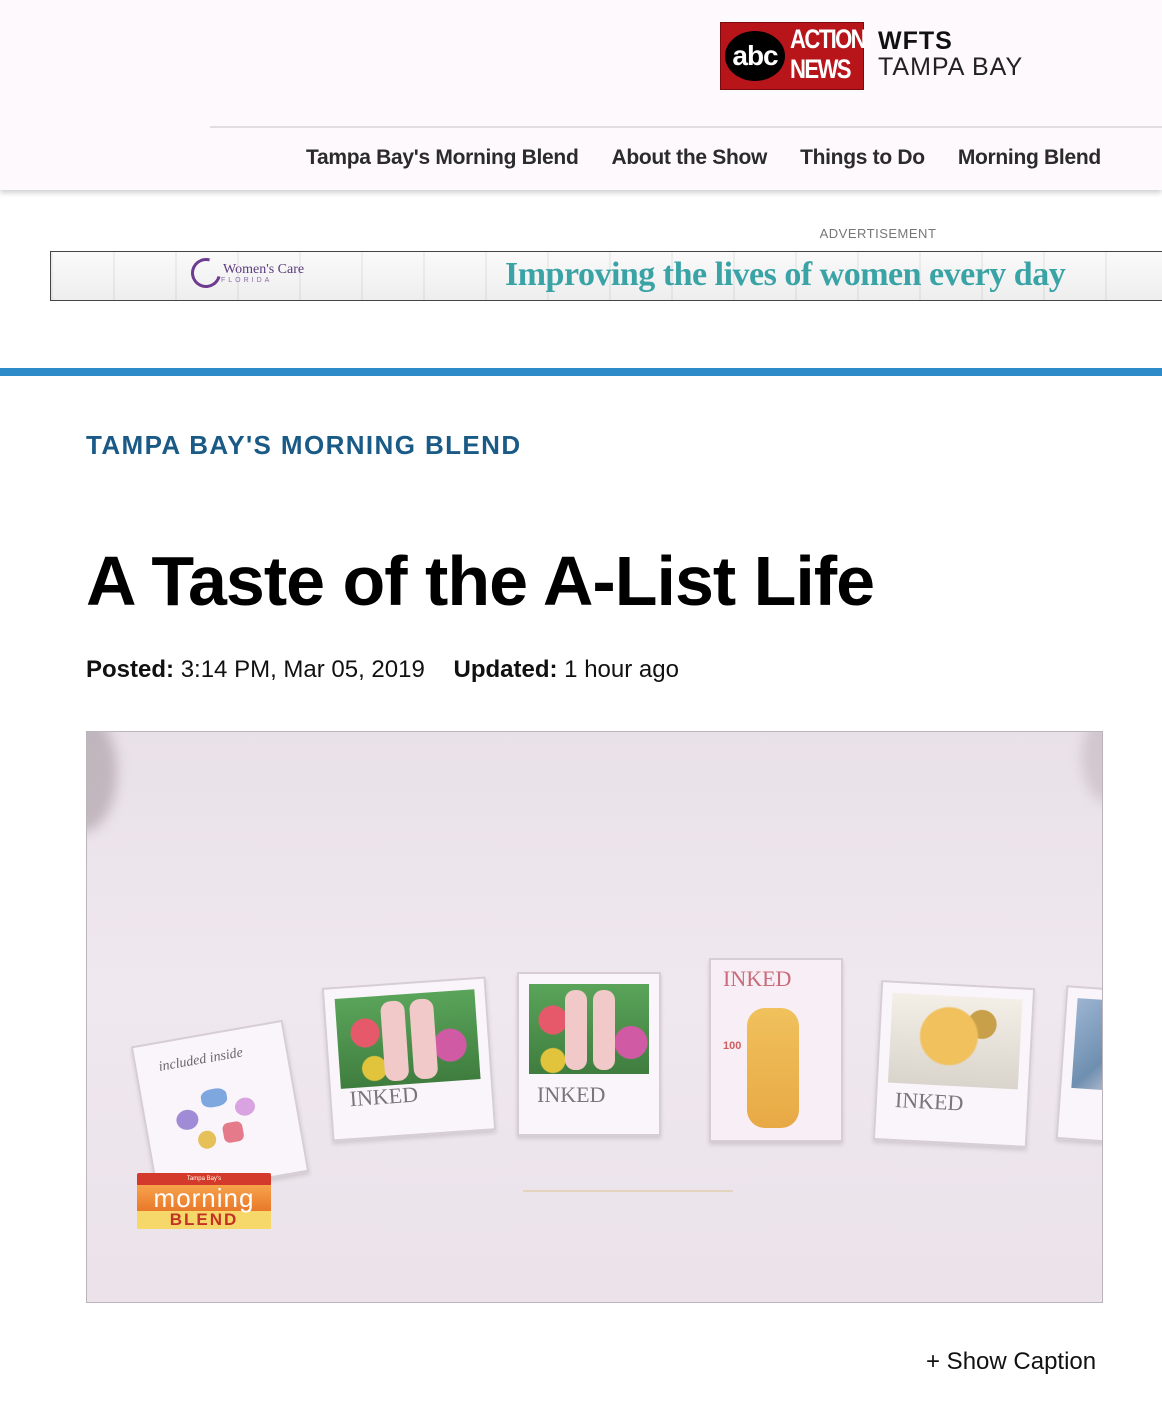  What do you see at coordinates (785, 274) in the screenshot?
I see `ad-slogan: Improving the lives of women every day` at bounding box center [785, 274].